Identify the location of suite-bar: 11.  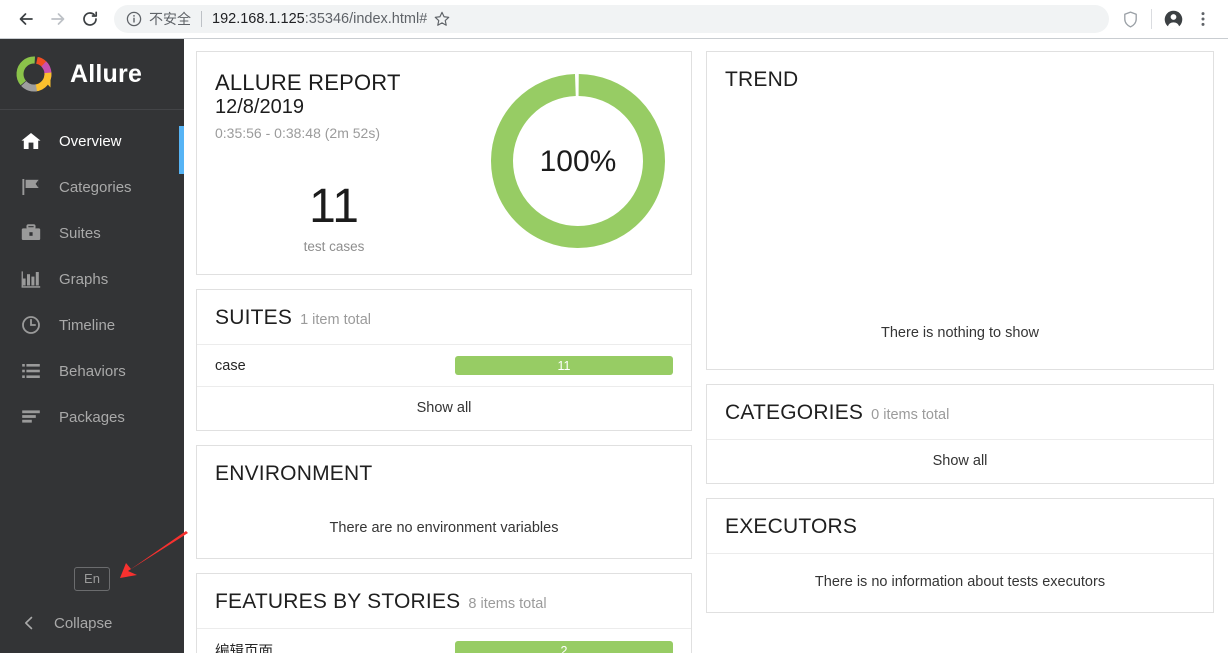
(564, 365).